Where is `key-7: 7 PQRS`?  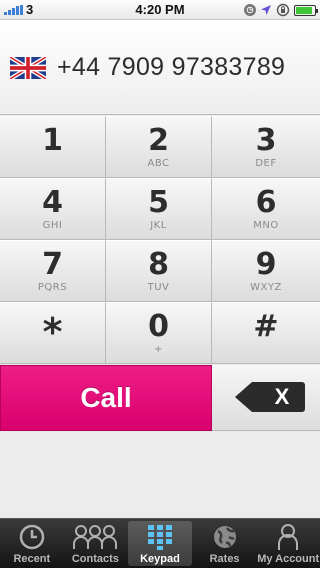
key-7: 7 PQRS is located at coordinates (53, 271).